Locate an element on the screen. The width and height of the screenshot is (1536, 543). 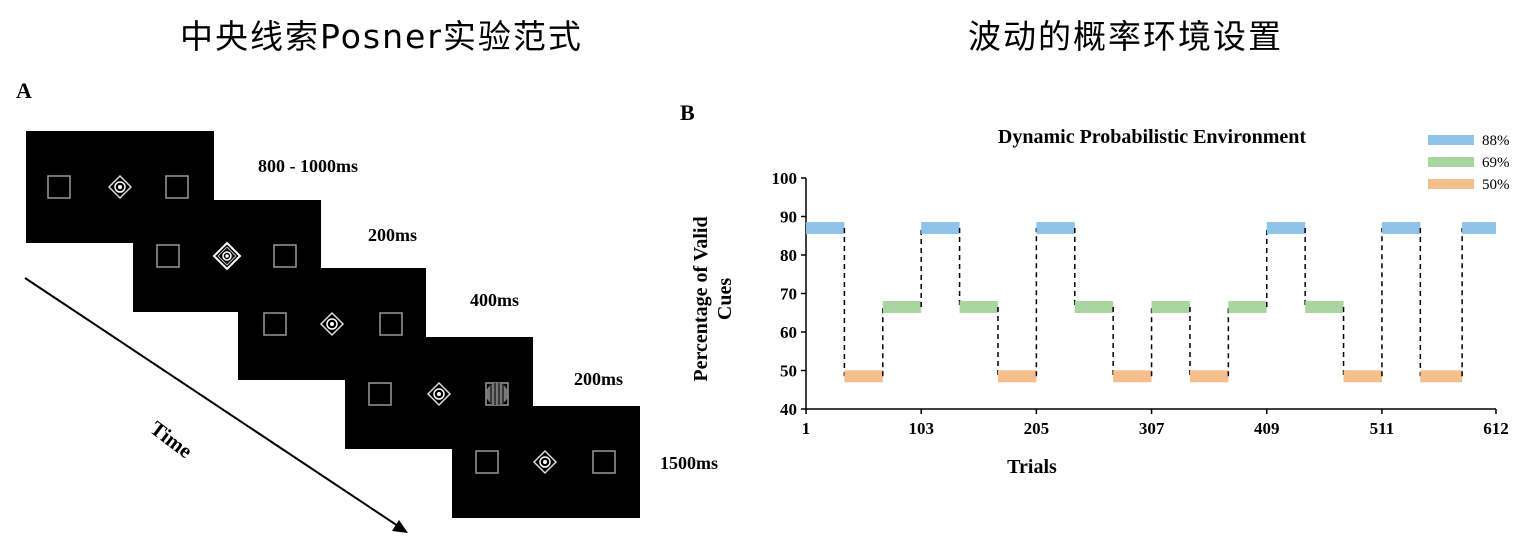
timing-target: 200ms is located at coordinates (598, 379).